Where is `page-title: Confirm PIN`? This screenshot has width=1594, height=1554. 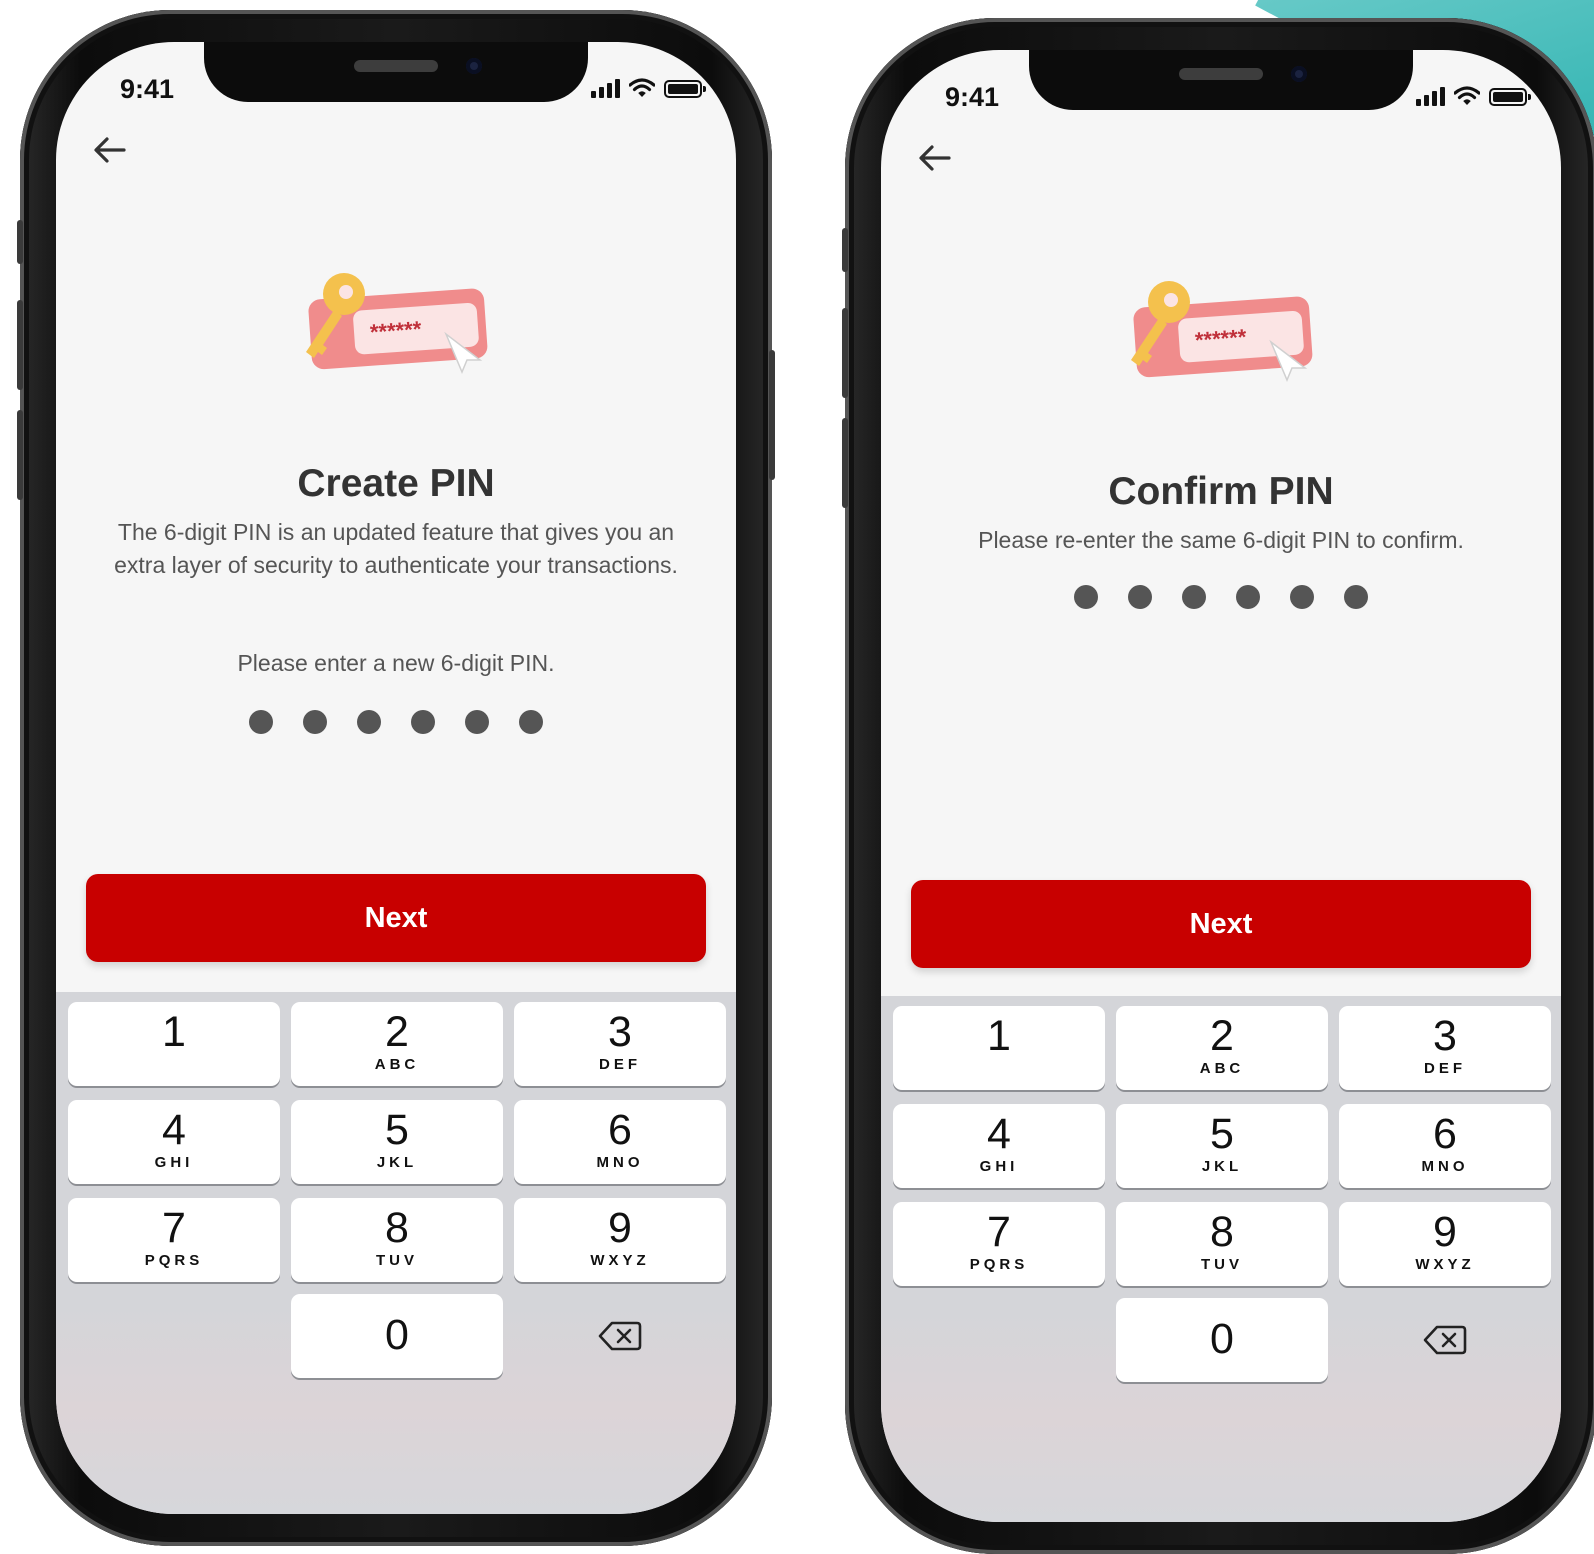 page-title: Confirm PIN is located at coordinates (1221, 491).